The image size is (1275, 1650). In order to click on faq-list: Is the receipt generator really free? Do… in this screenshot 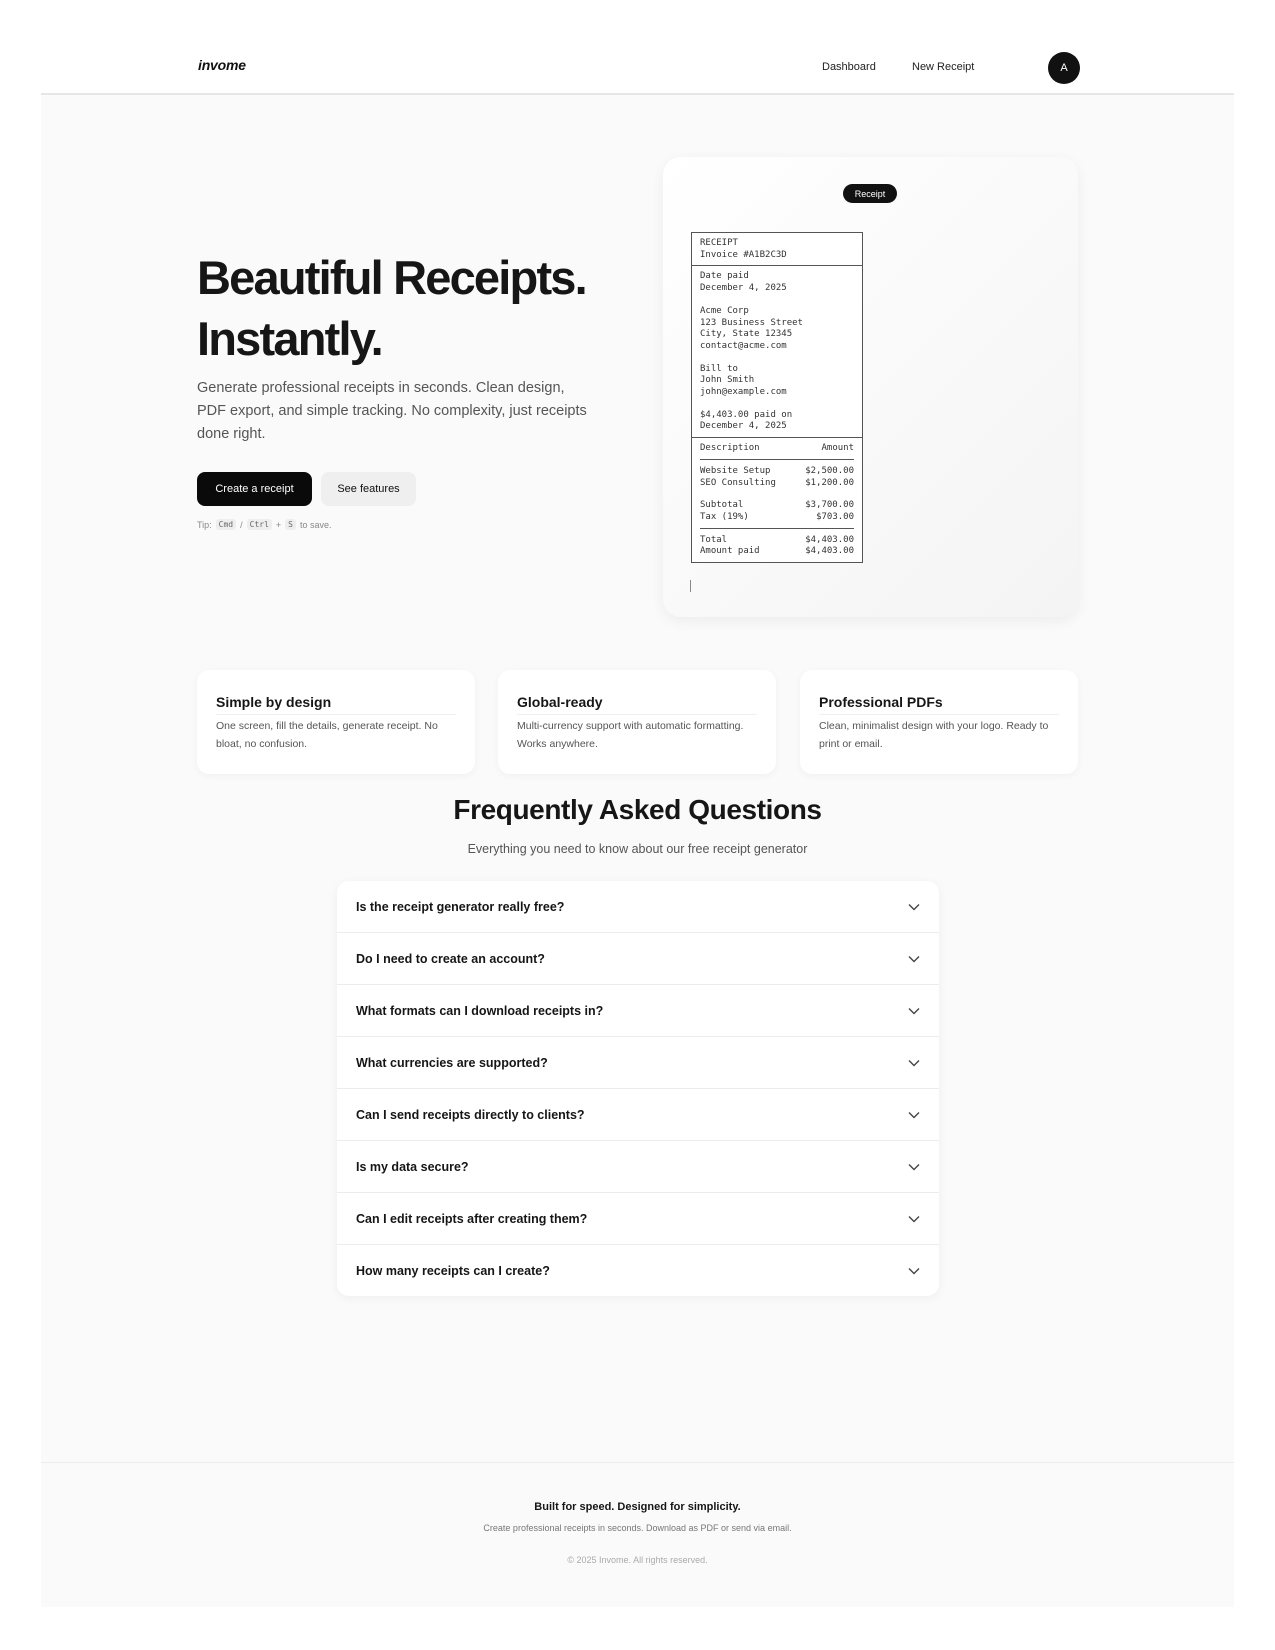, I will do `click(638, 1088)`.